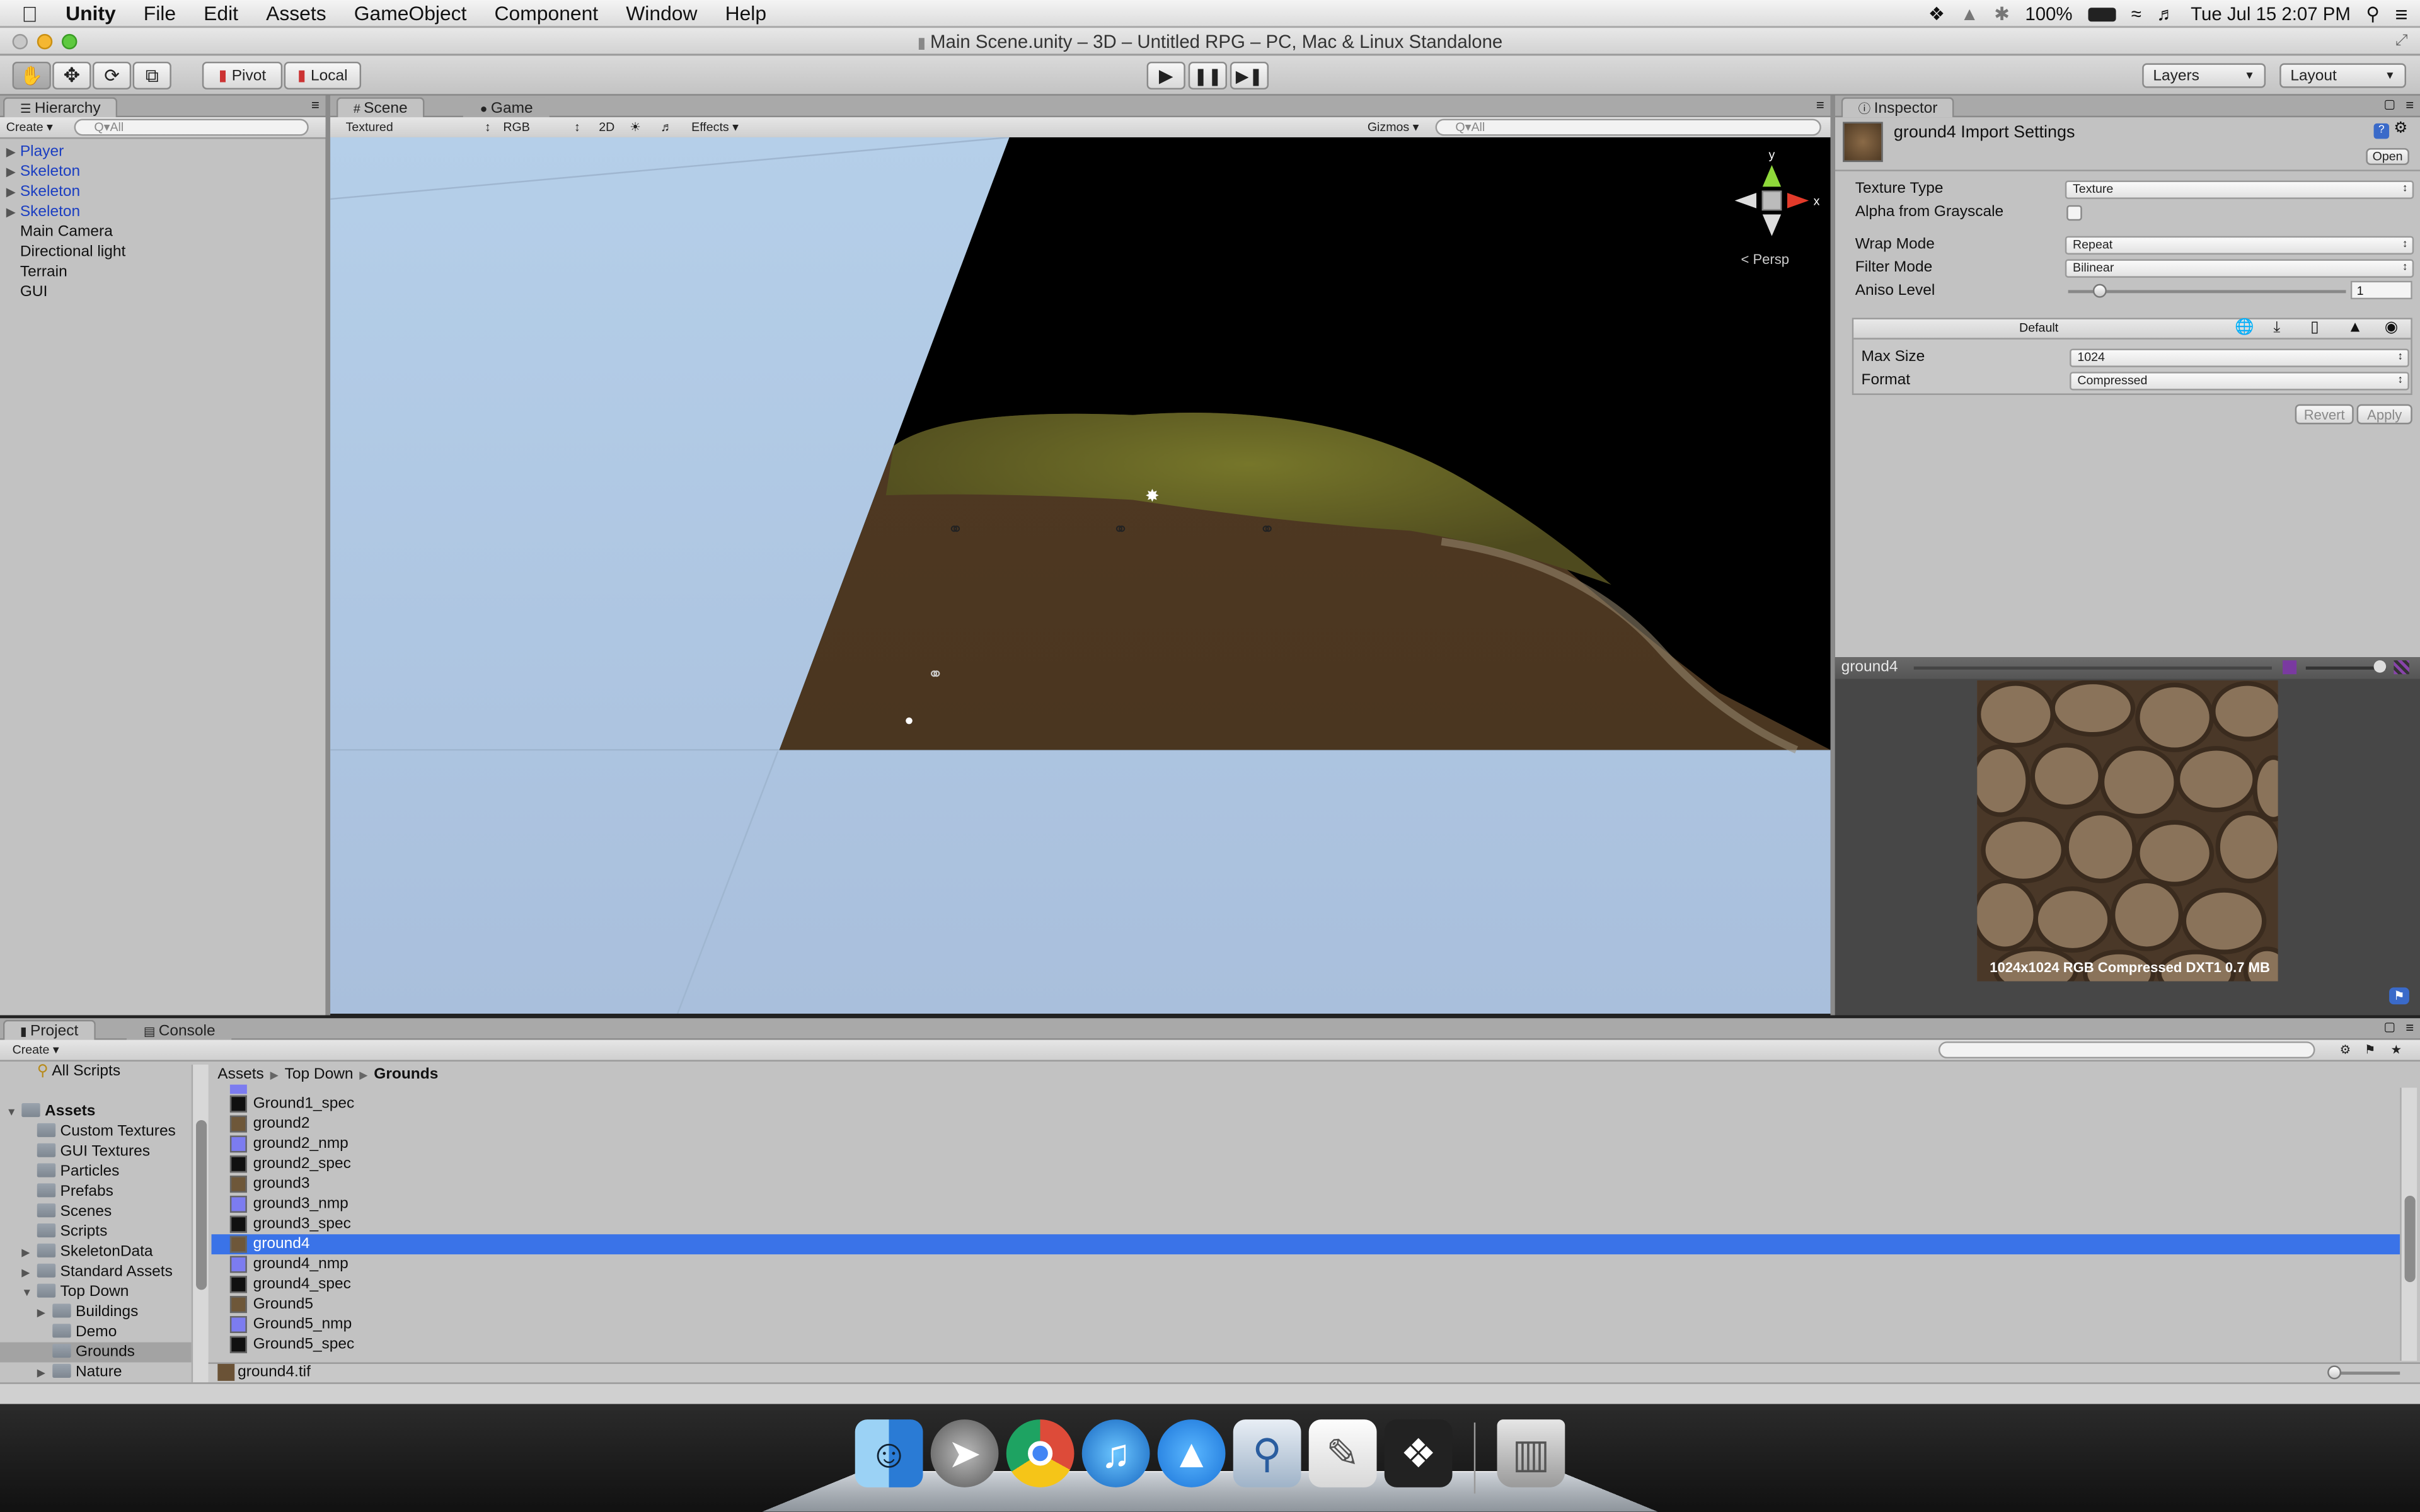 The width and height of the screenshot is (2420, 1512). I want to click on unity-icon: ❖, so click(1419, 1453).